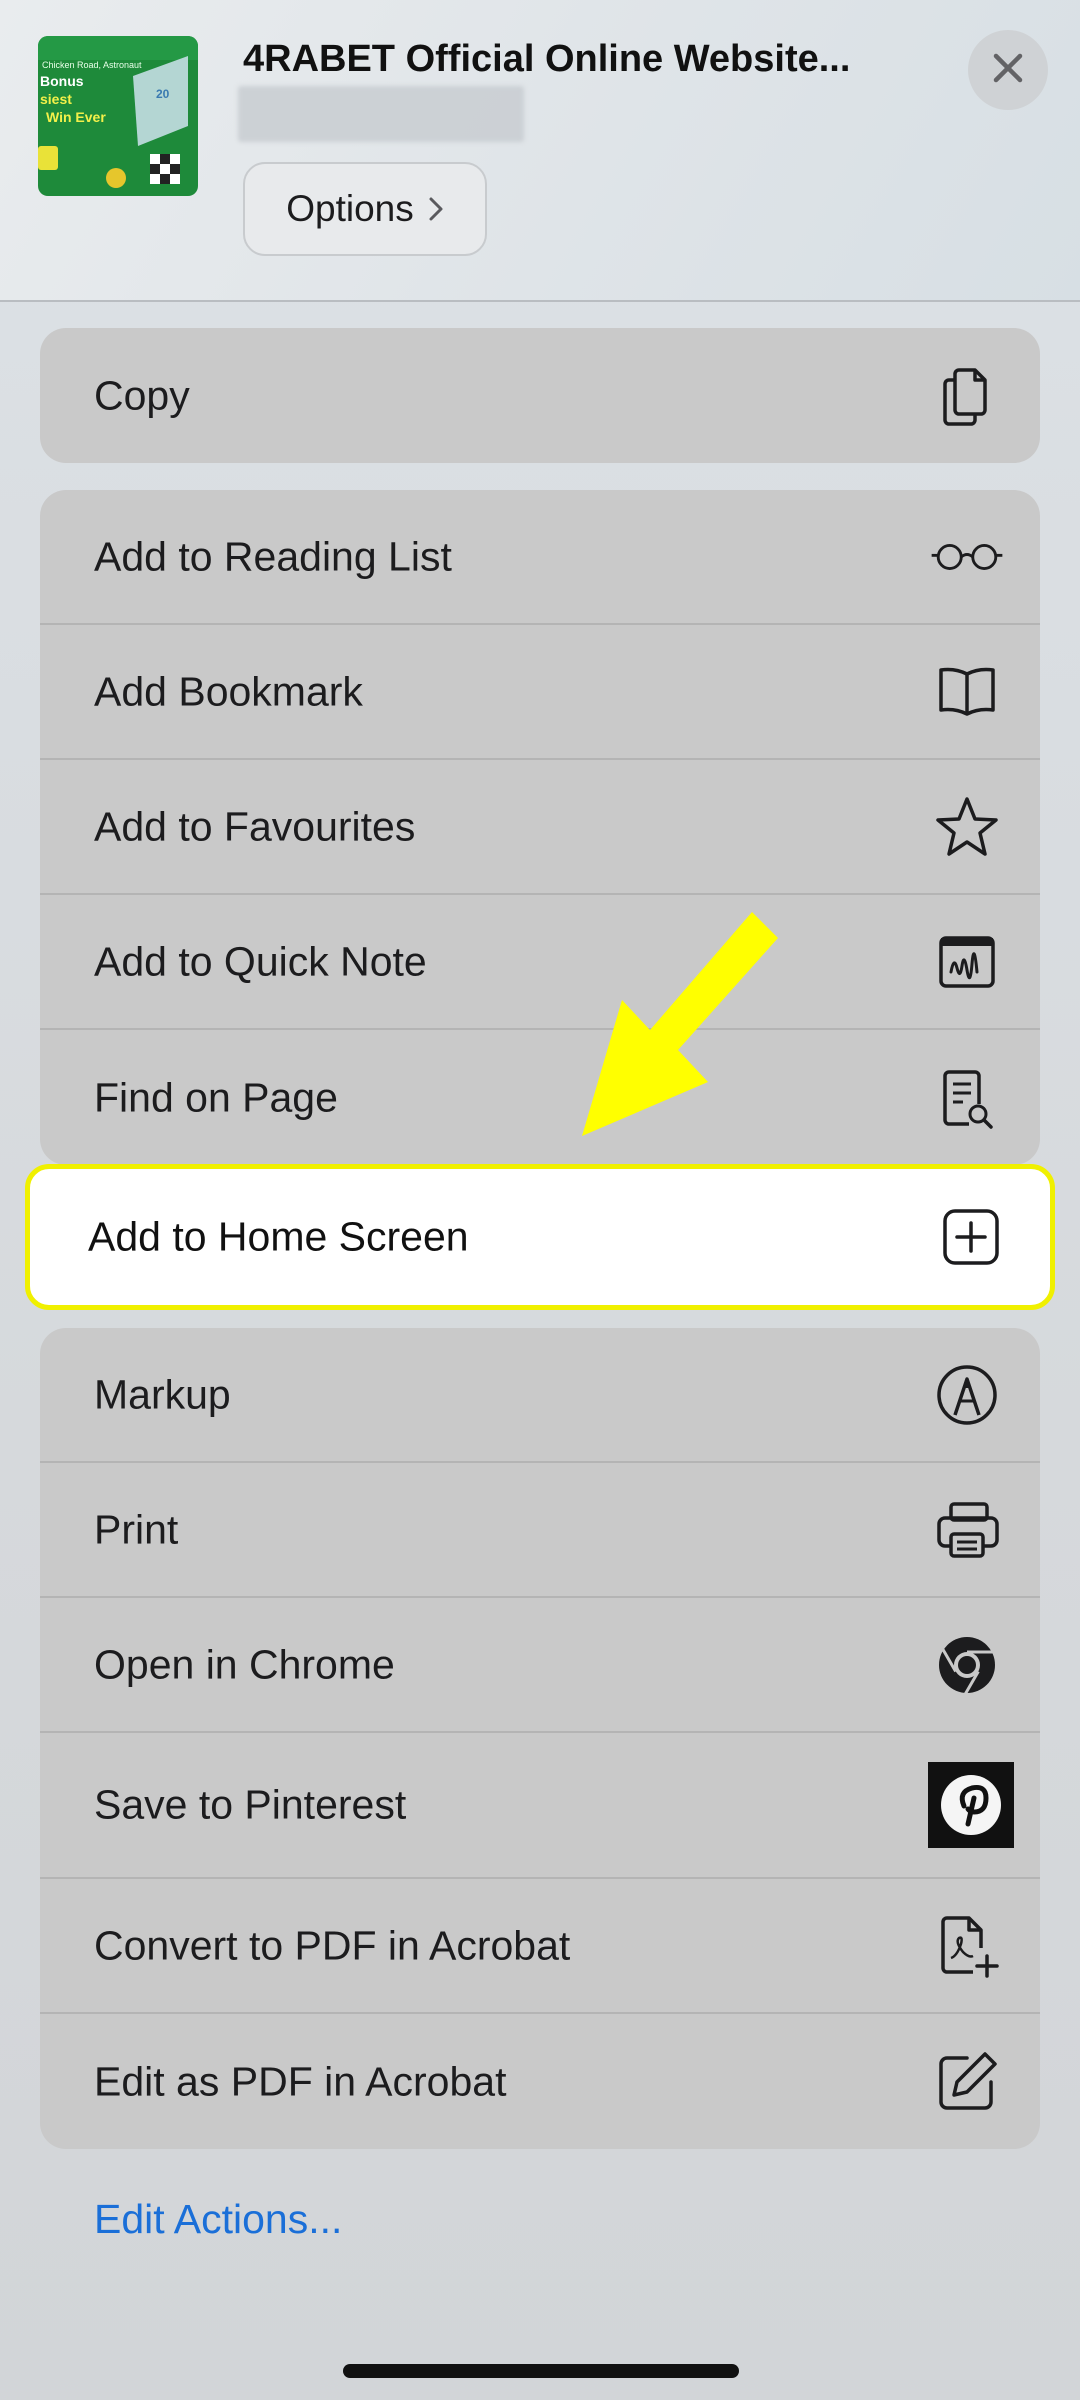  I want to click on action-label-find-on-page: Find on Page, so click(216, 1097).